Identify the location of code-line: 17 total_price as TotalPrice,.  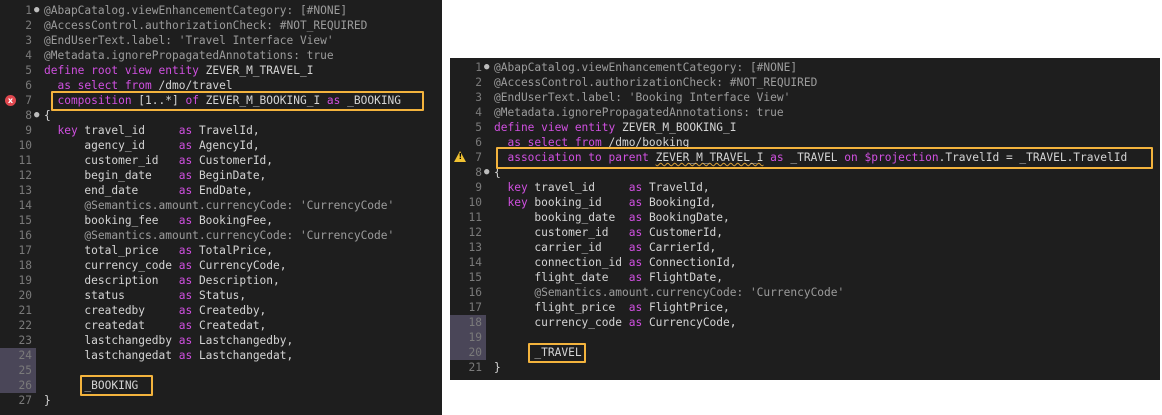
(221, 250).